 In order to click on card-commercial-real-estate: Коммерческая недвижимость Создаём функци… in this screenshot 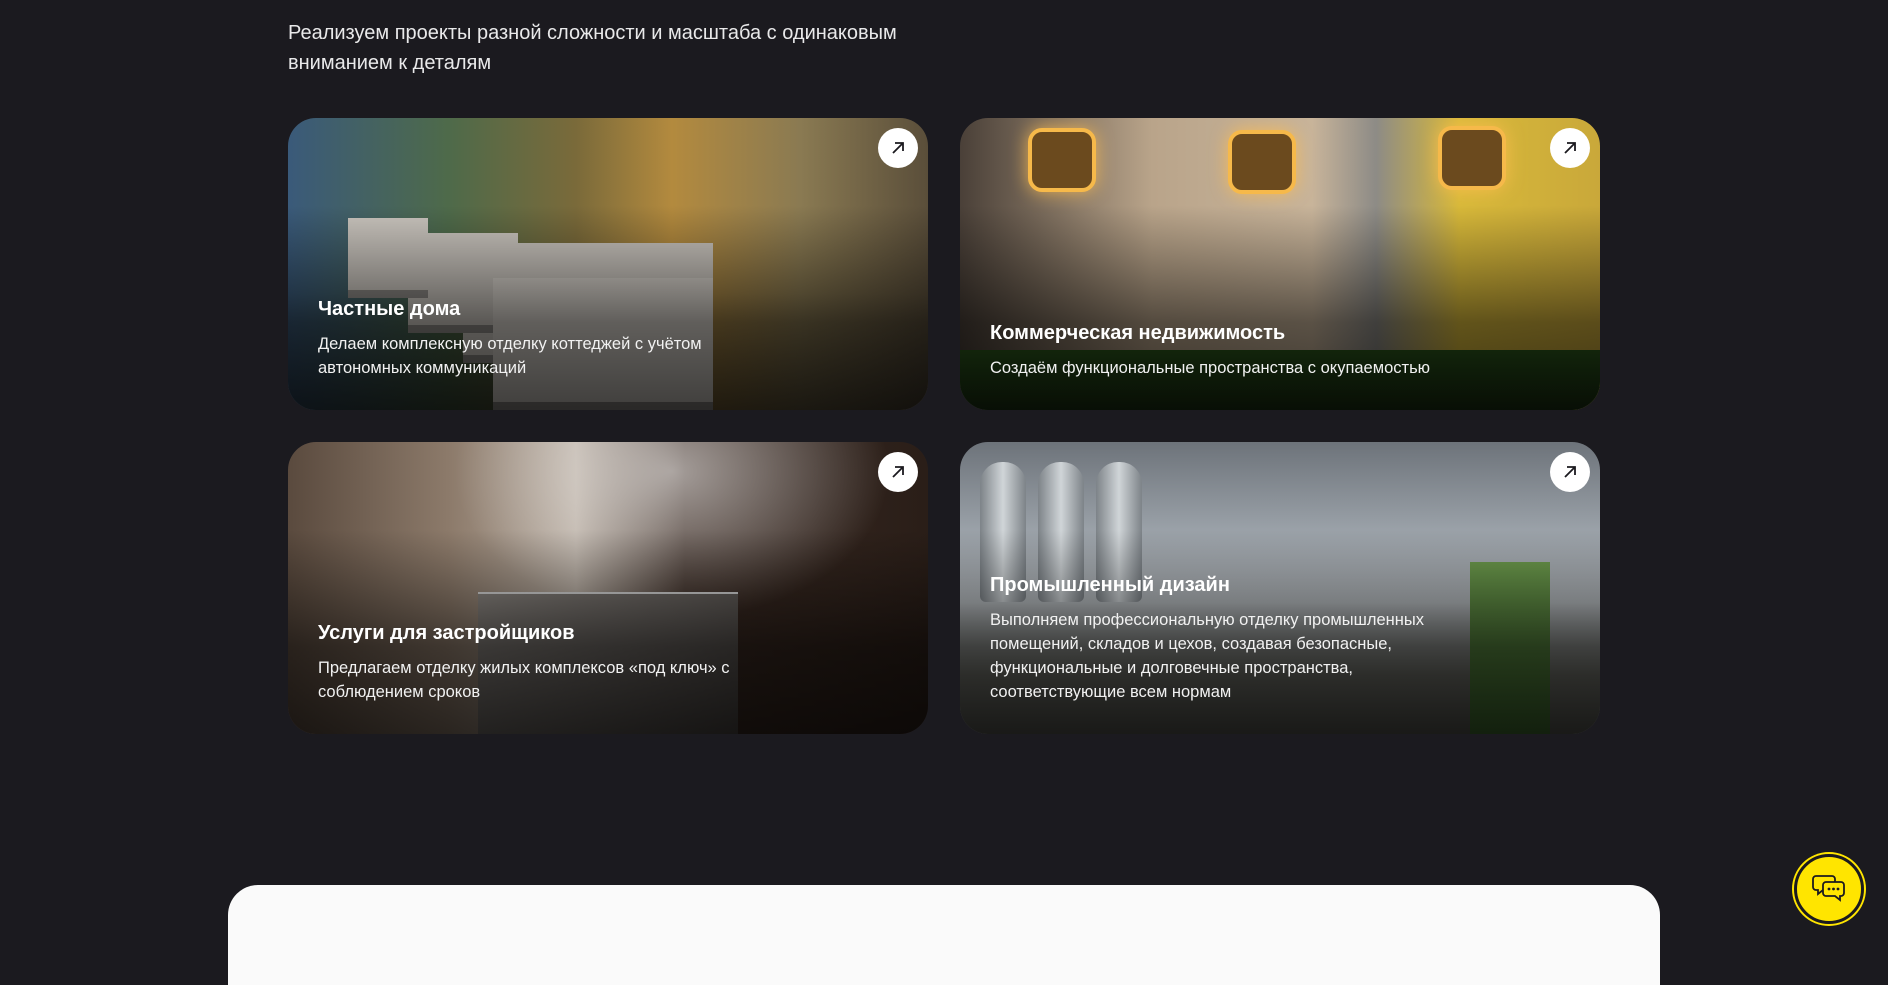, I will do `click(1280, 264)`.